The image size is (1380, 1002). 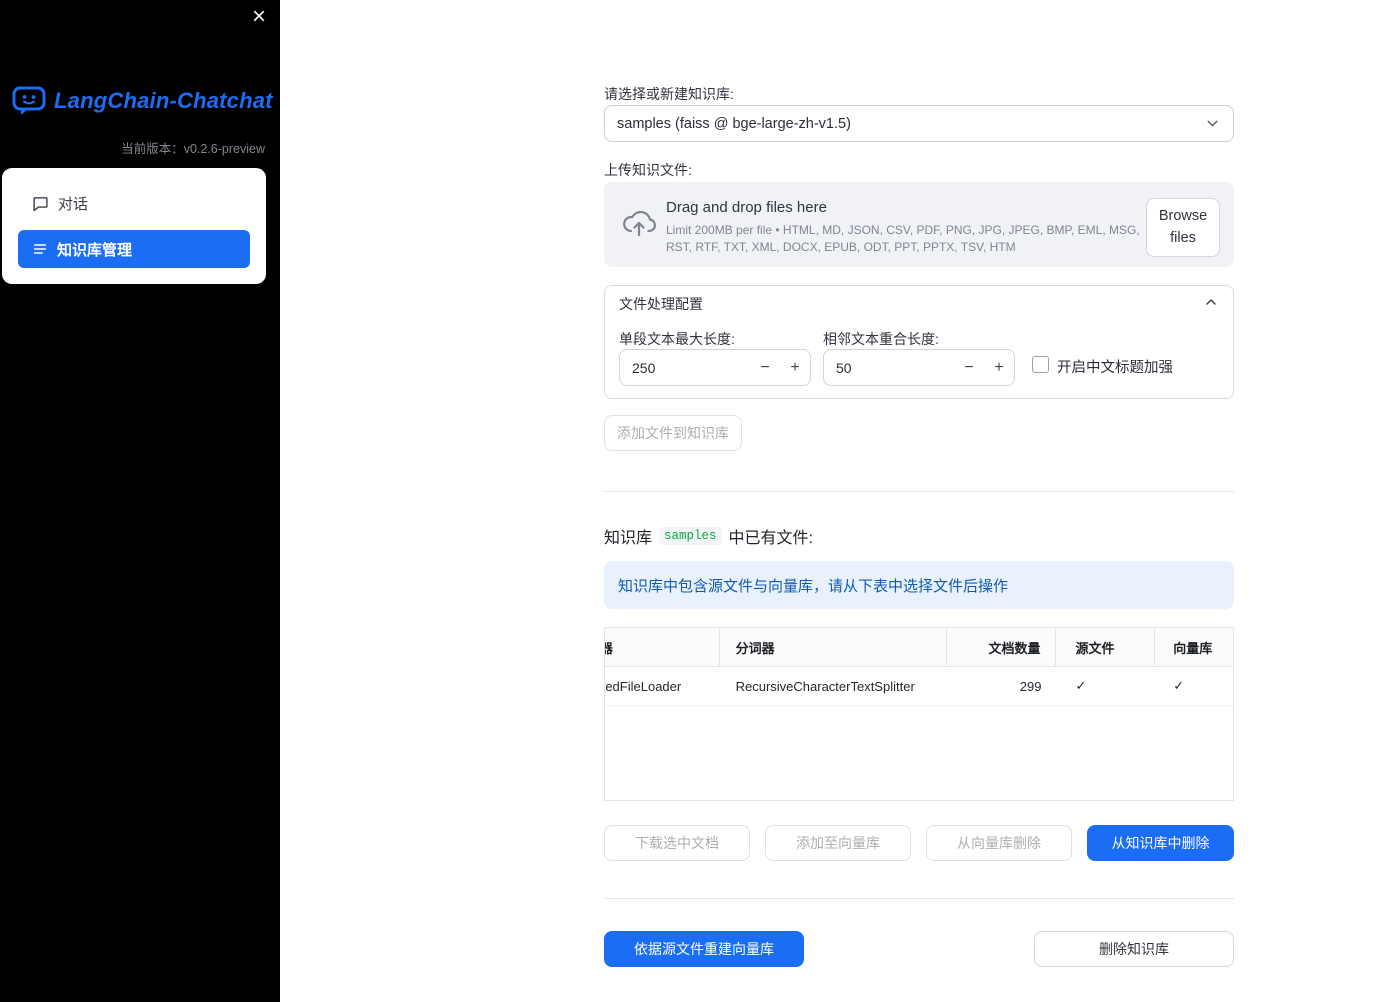 What do you see at coordinates (1211, 304) in the screenshot?
I see `chevron-up-icon` at bounding box center [1211, 304].